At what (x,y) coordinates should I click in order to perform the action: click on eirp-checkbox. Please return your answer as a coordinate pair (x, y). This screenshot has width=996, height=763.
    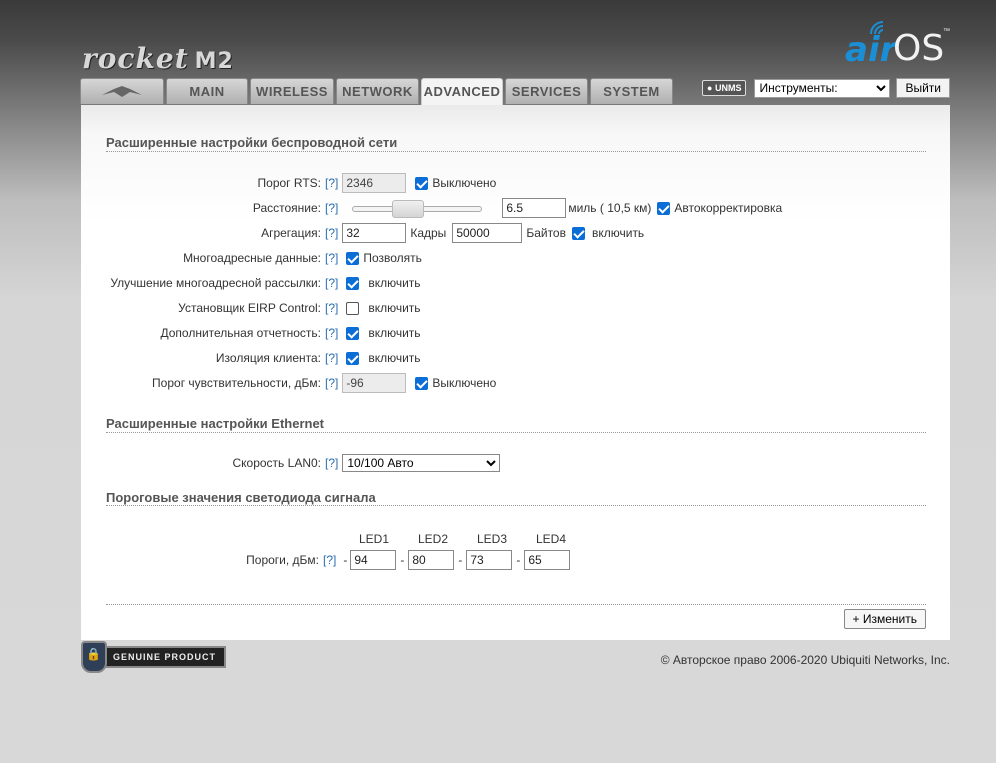
    Looking at the image, I should click on (353, 308).